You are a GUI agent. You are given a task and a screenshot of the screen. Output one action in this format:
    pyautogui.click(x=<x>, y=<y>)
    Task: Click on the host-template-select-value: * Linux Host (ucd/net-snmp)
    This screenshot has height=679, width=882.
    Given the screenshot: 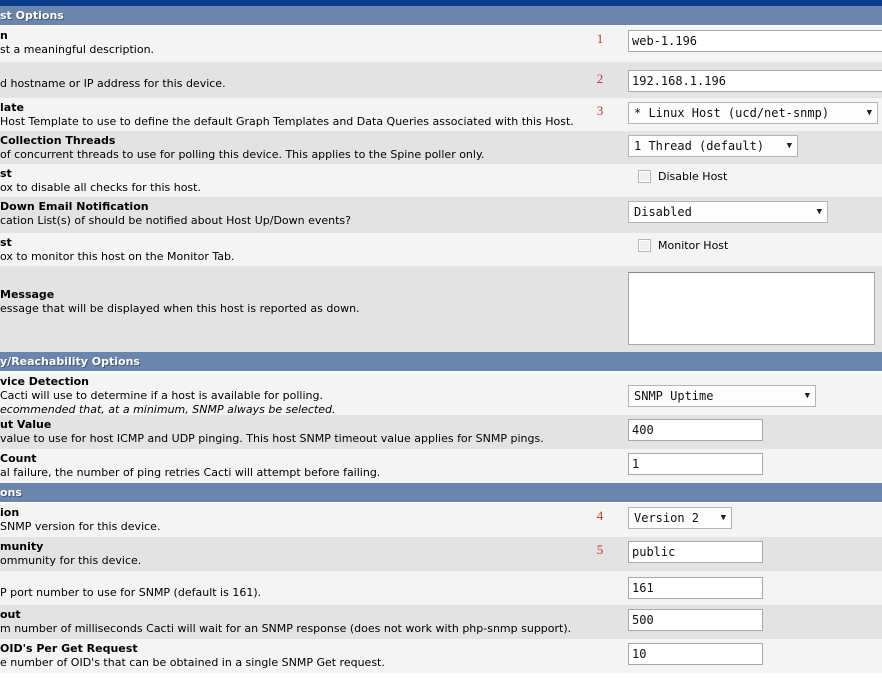 What is the action you would take?
    pyautogui.click(x=732, y=113)
    